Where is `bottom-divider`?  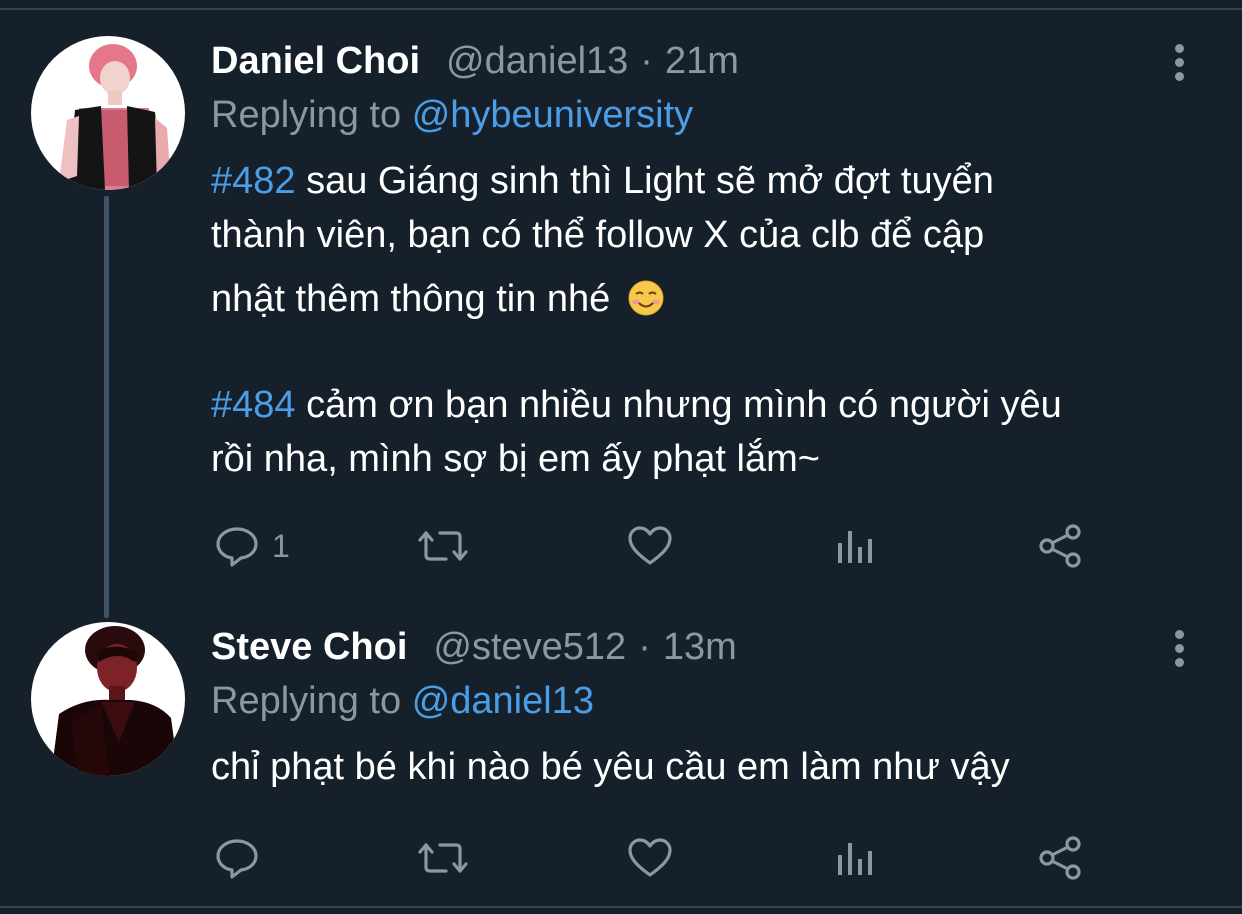 bottom-divider is located at coordinates (621, 907).